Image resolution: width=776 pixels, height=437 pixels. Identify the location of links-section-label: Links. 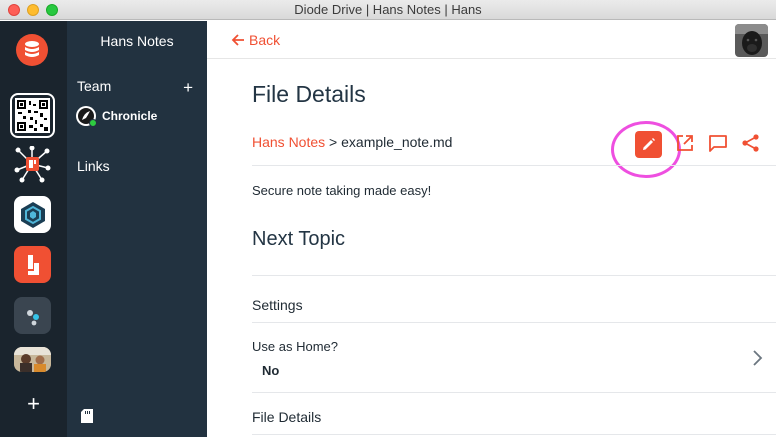
(93, 166).